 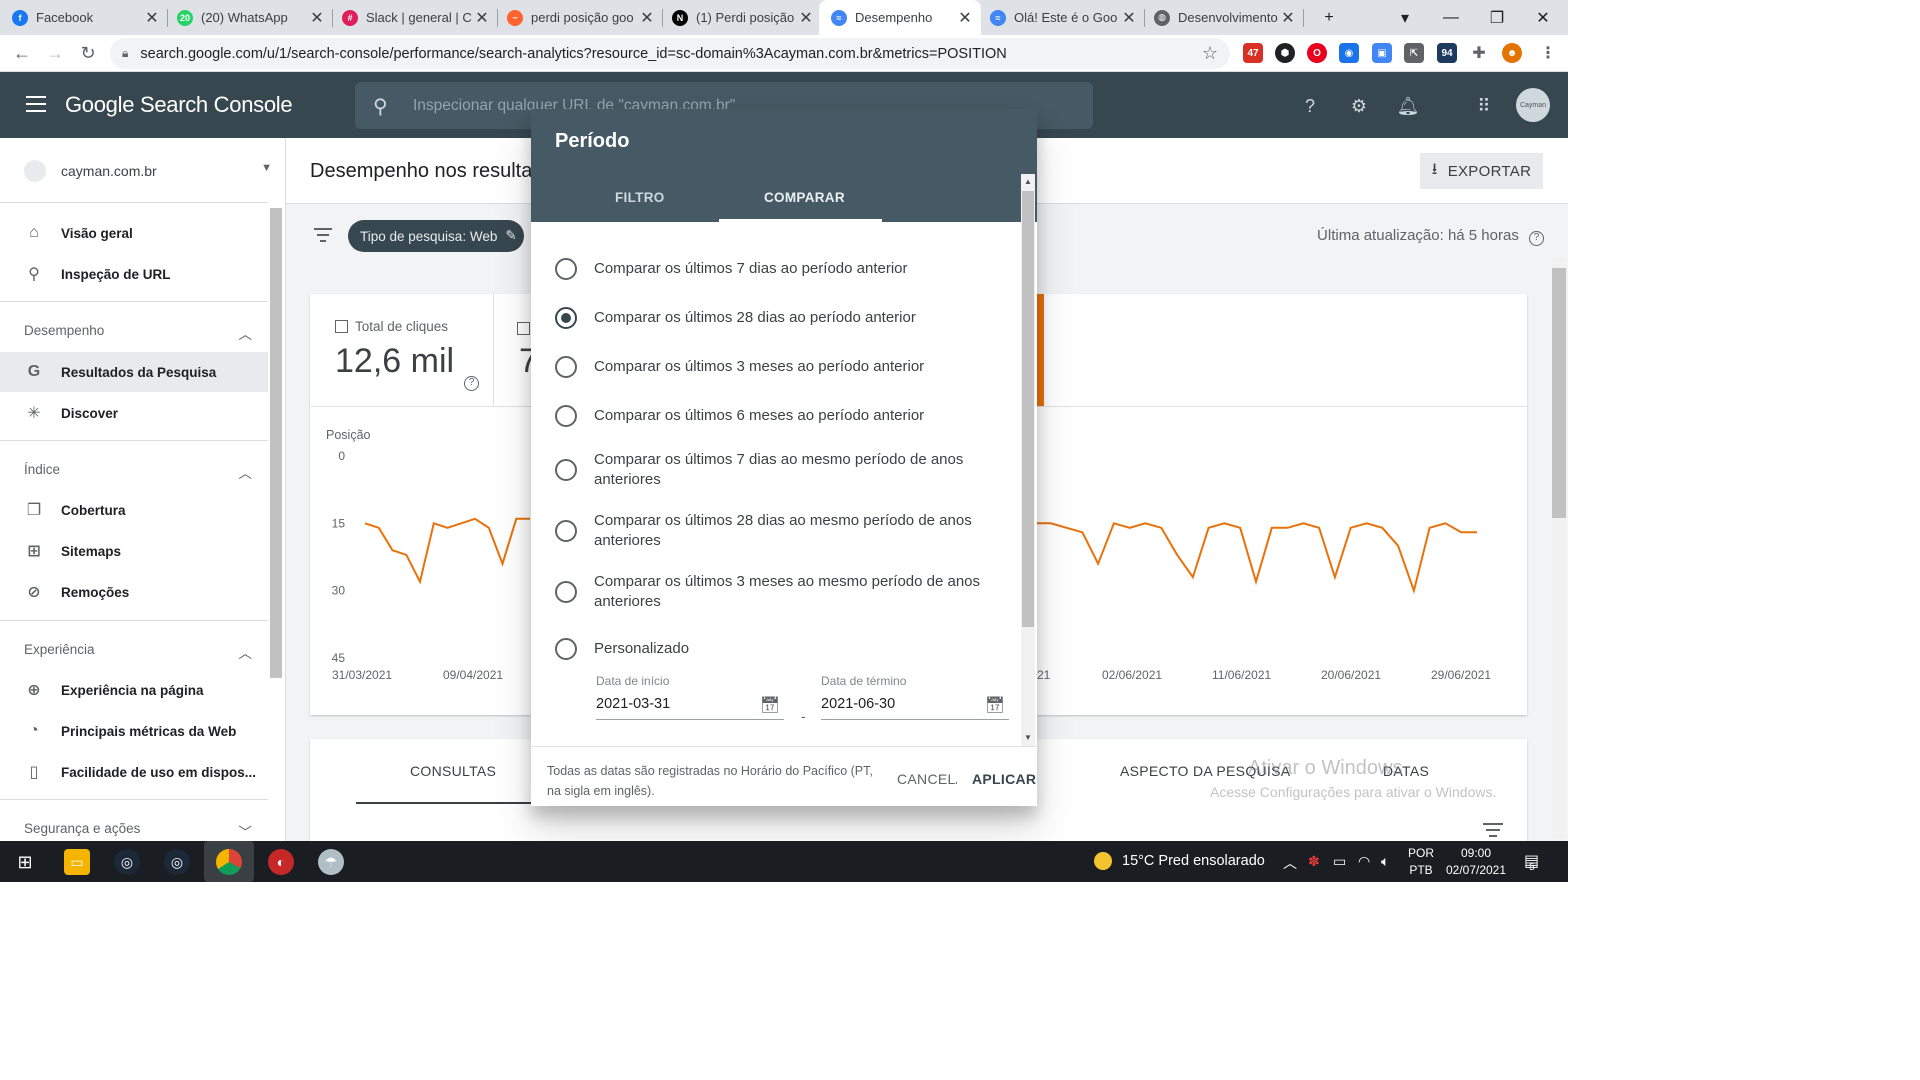 I want to click on apps-grid-icon: ⠿, so click(x=1484, y=106).